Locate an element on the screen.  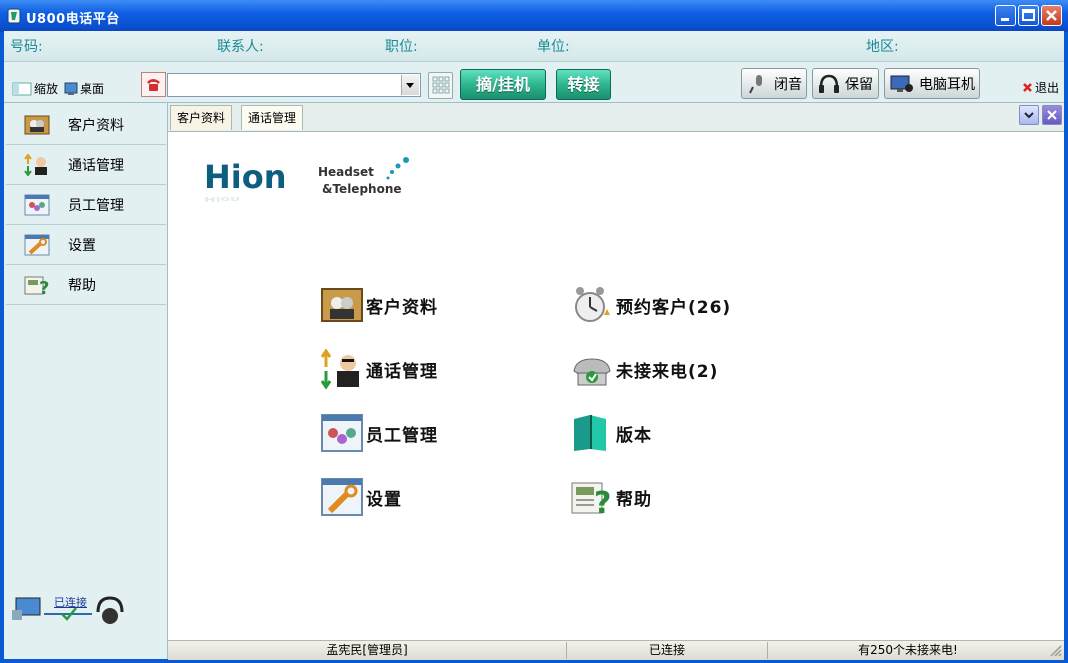
menu-staff: 员工管理 is located at coordinates (379, 433).